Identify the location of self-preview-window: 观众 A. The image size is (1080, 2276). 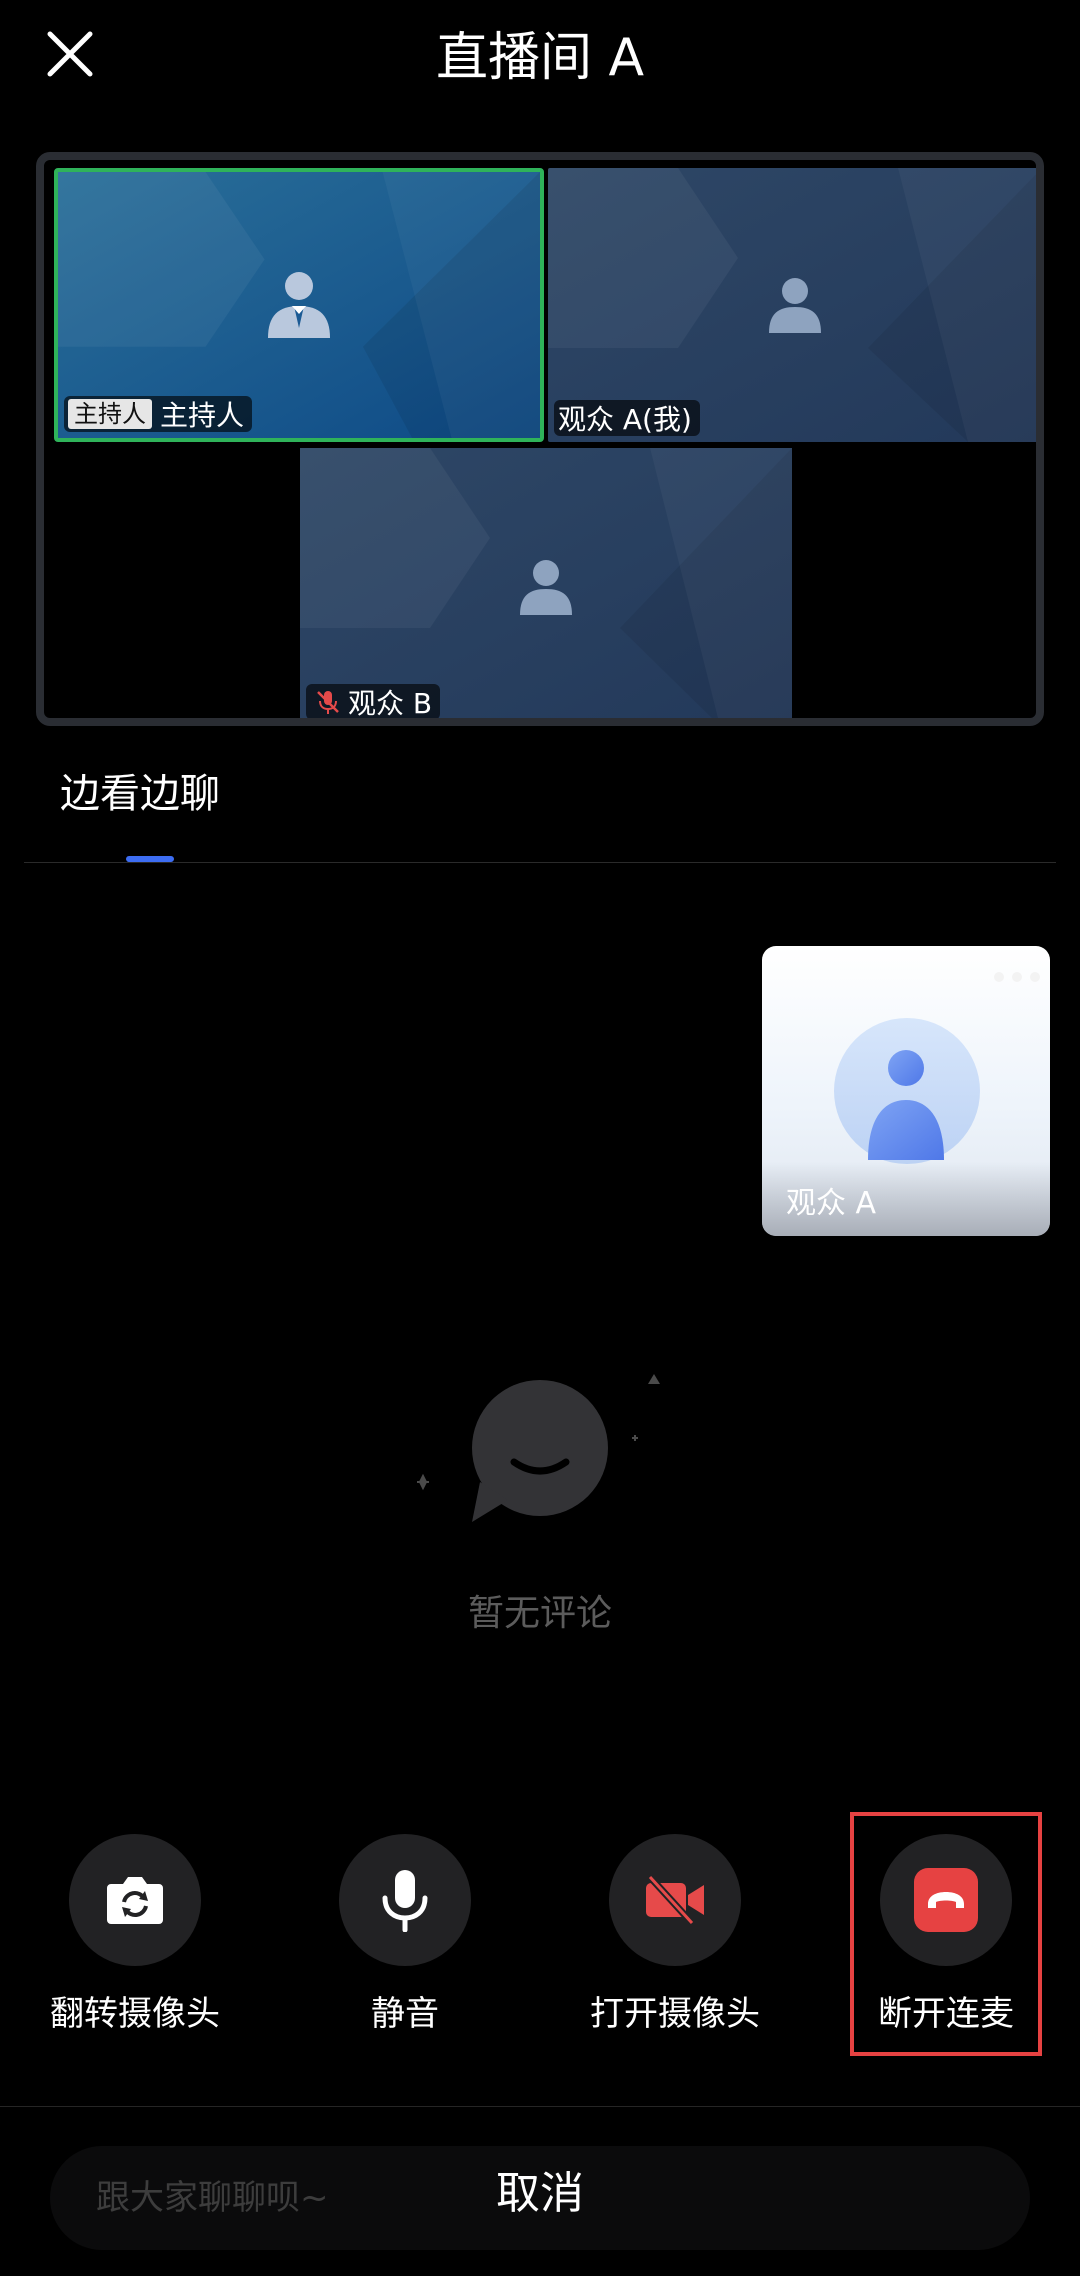
(906, 1091).